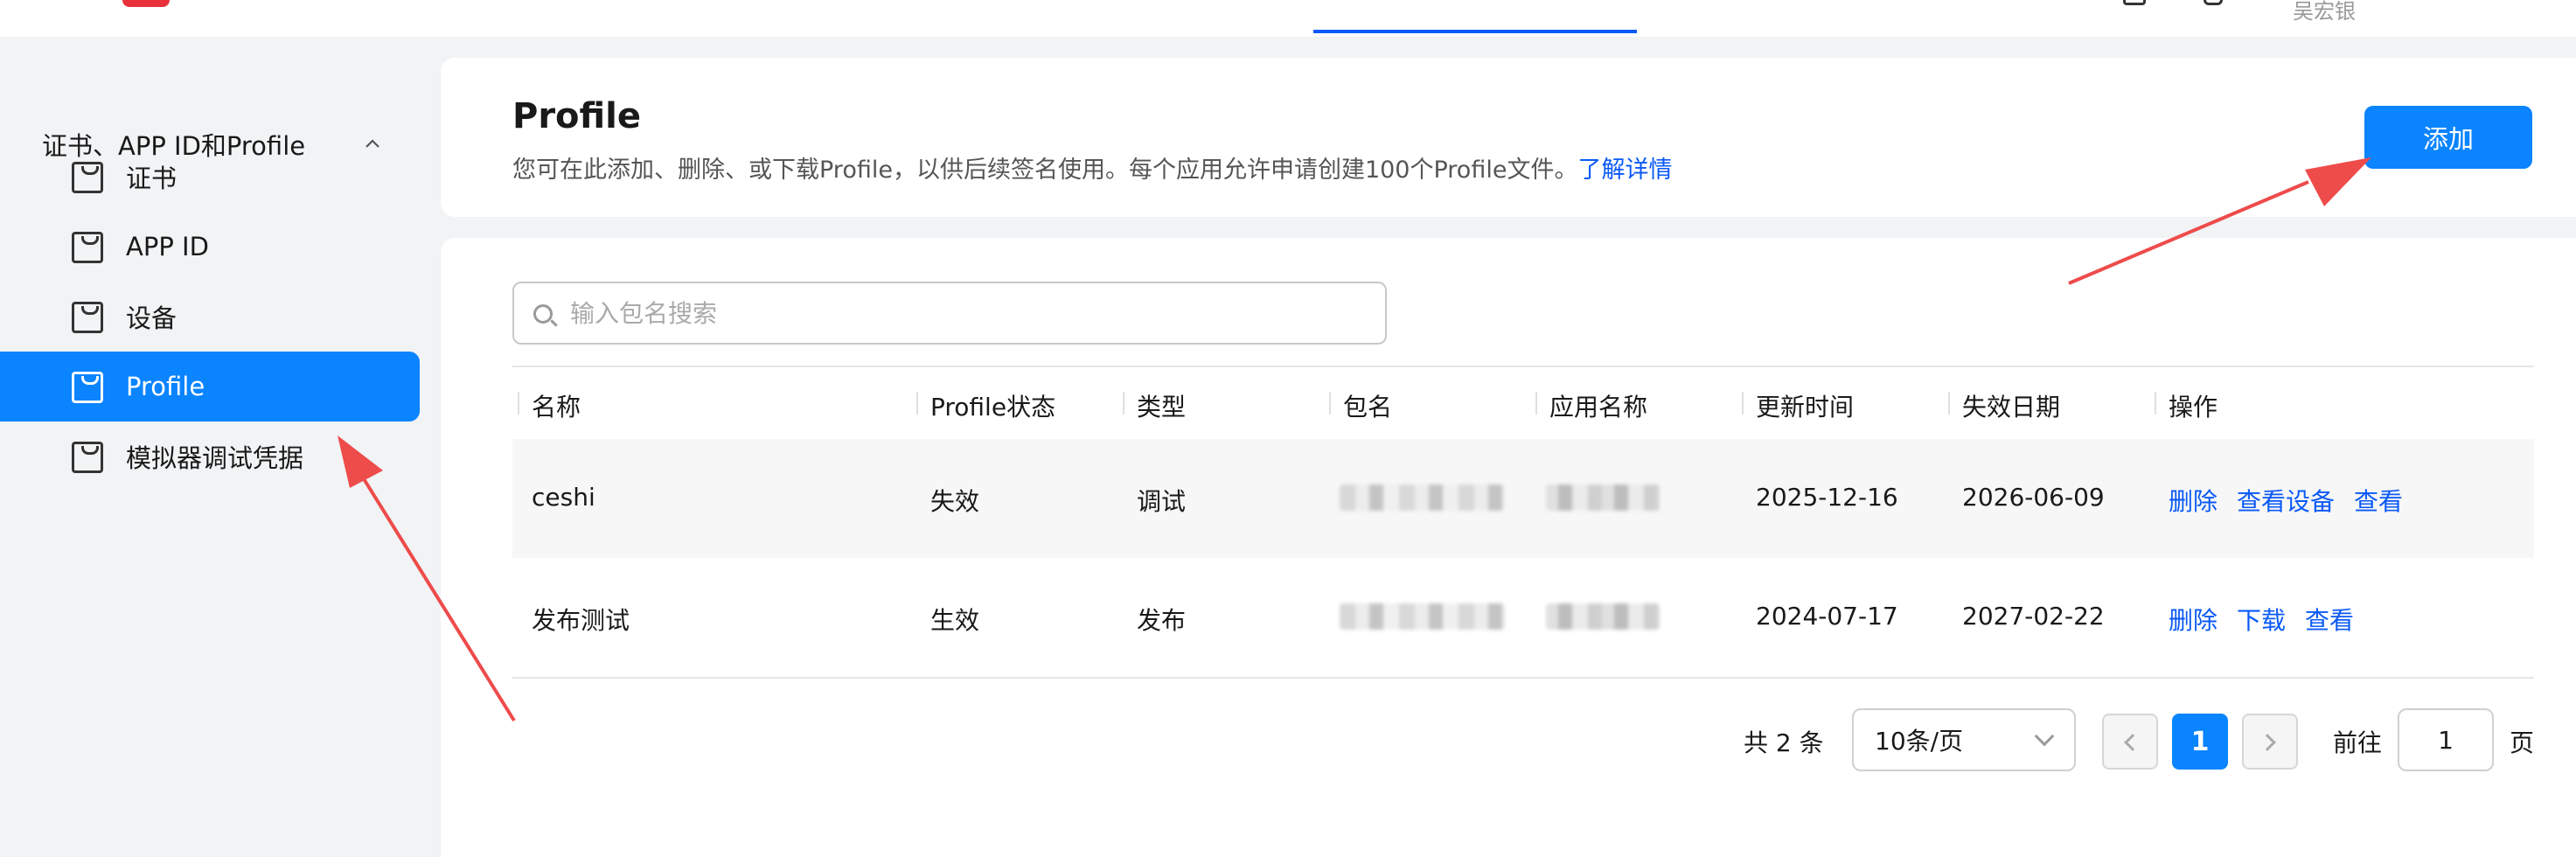 The width and height of the screenshot is (2576, 857). What do you see at coordinates (2134, 2) in the screenshot?
I see `notification-icon` at bounding box center [2134, 2].